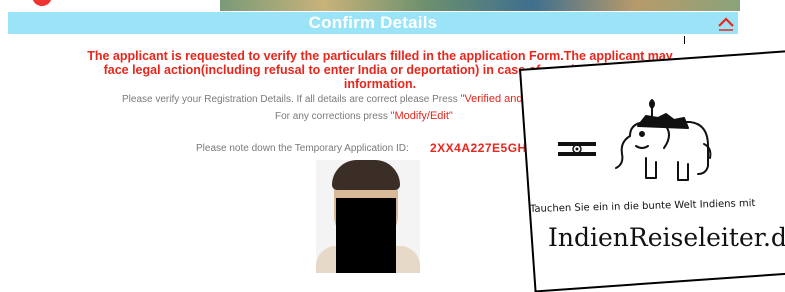 The width and height of the screenshot is (785, 292). I want to click on overlay-brand: IndienReiseleiter.de, so click(666, 237).